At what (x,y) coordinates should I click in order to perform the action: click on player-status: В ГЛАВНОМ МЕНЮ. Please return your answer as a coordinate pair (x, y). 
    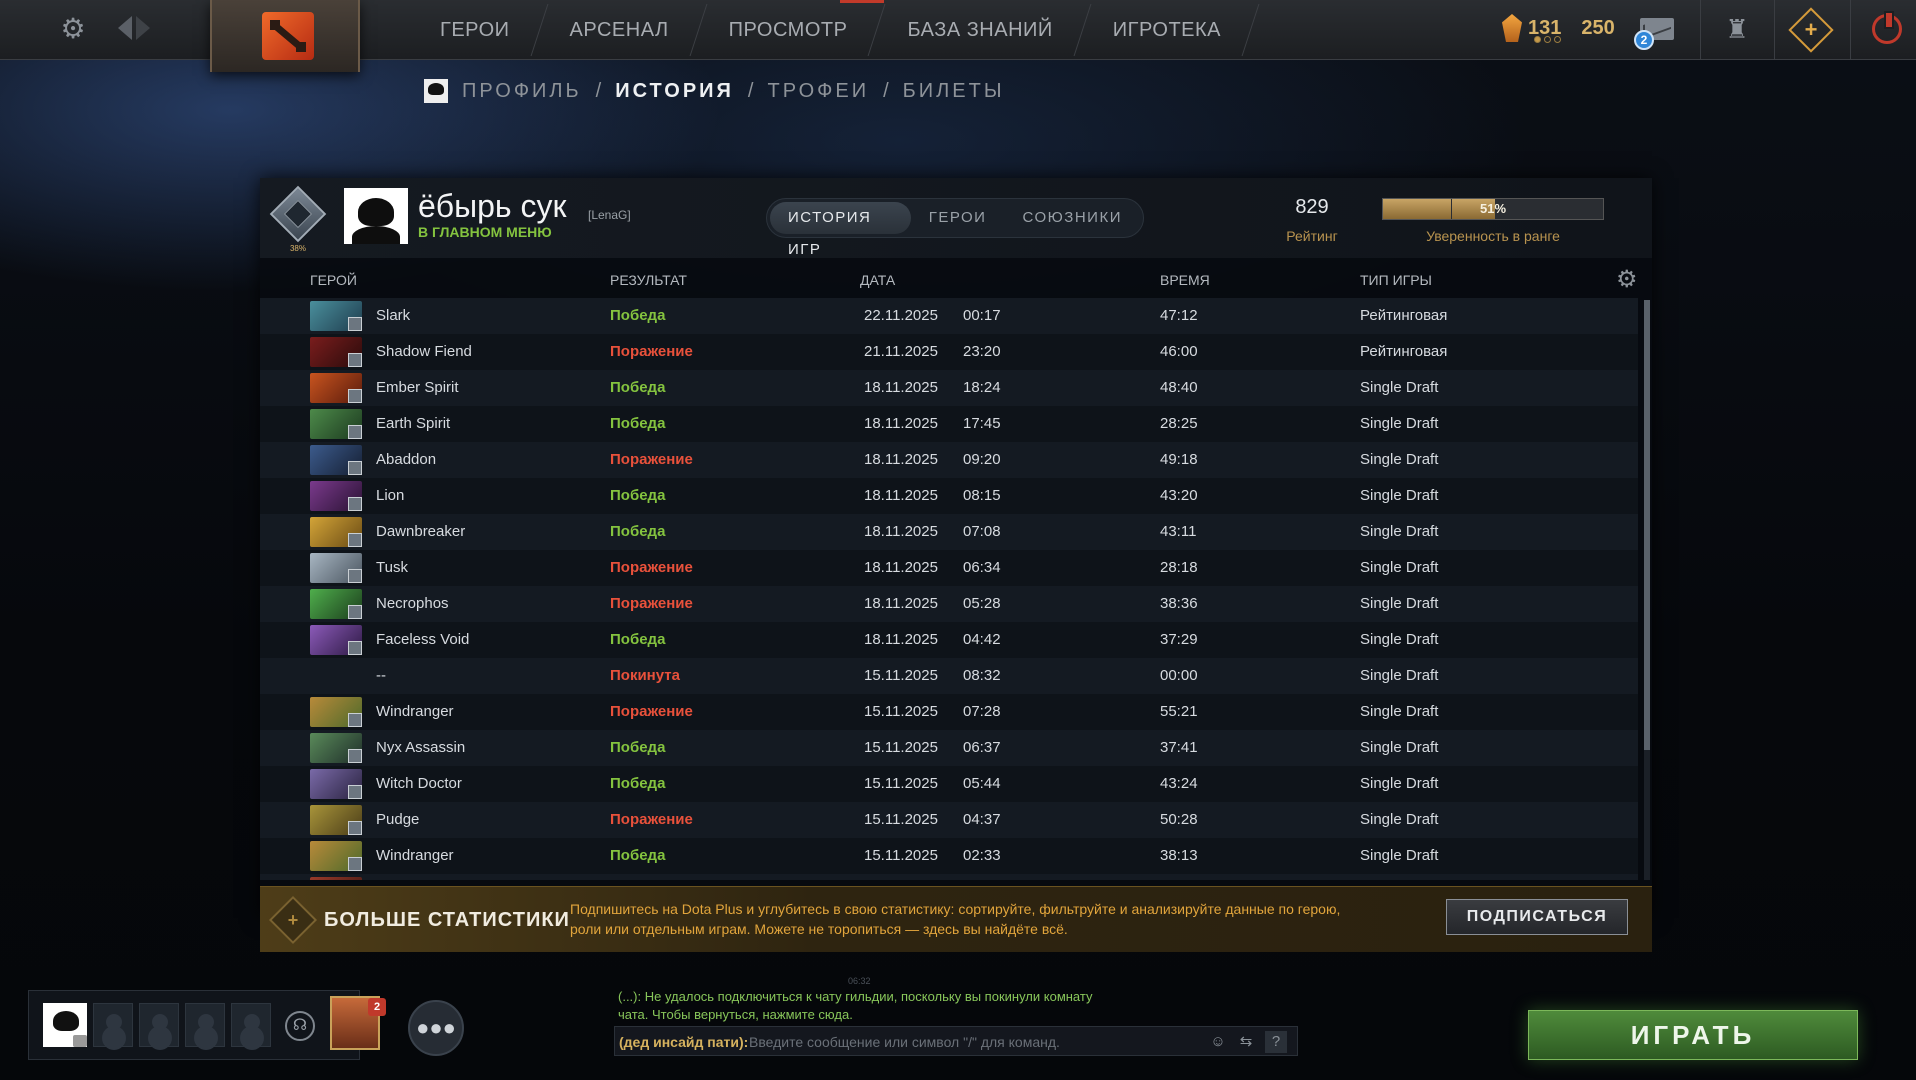
    Looking at the image, I should click on (485, 232).